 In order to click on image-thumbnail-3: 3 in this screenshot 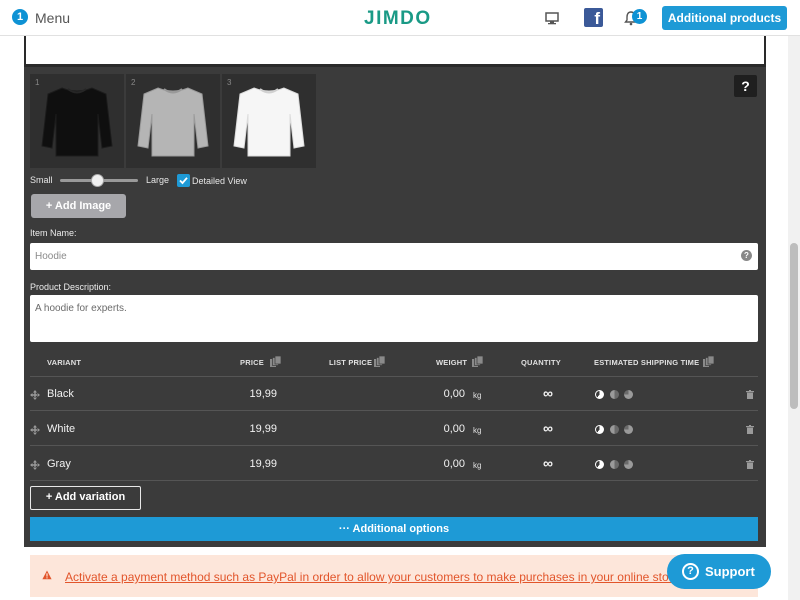, I will do `click(269, 121)`.